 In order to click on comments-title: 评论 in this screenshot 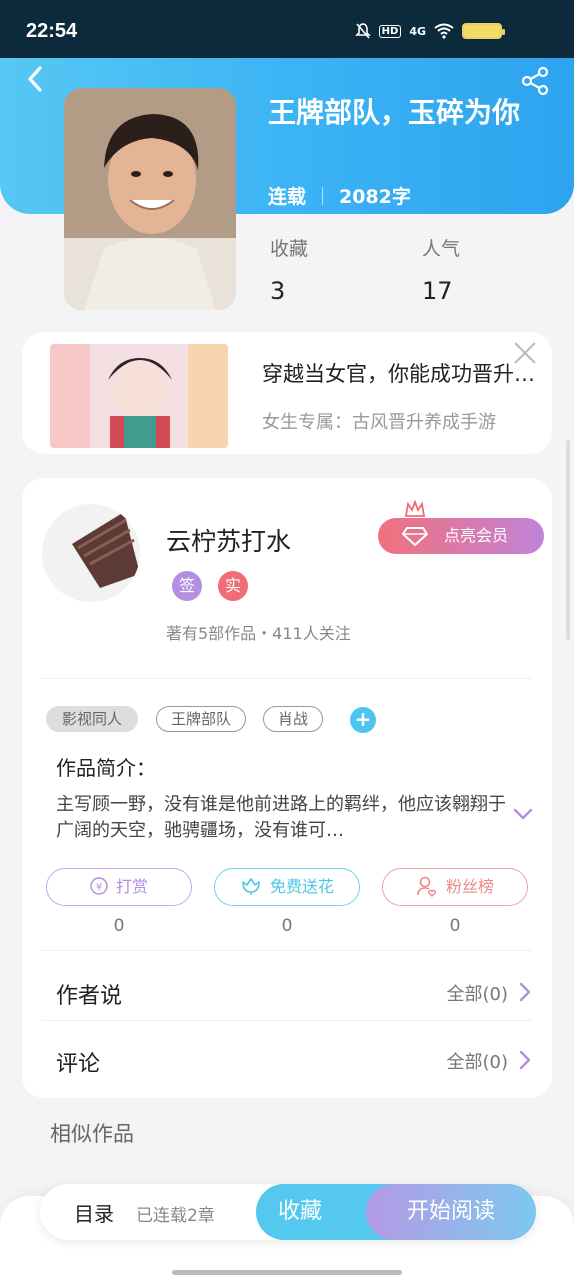, I will do `click(78, 1064)`.